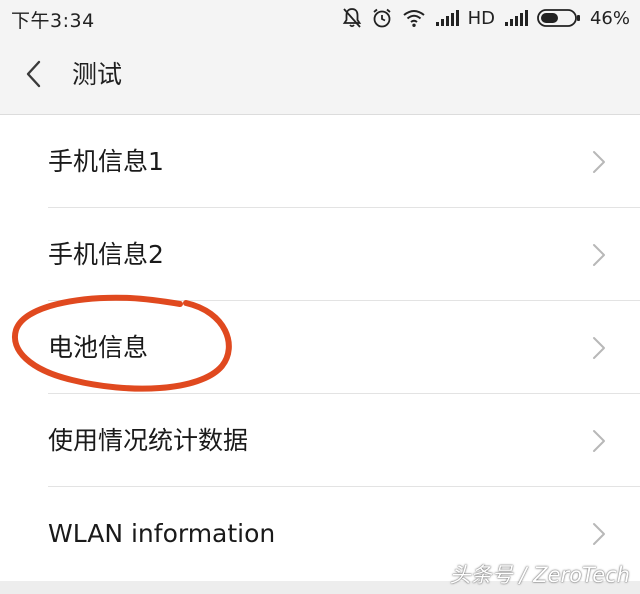 The image size is (640, 594). I want to click on page-title: 测试, so click(97, 74).